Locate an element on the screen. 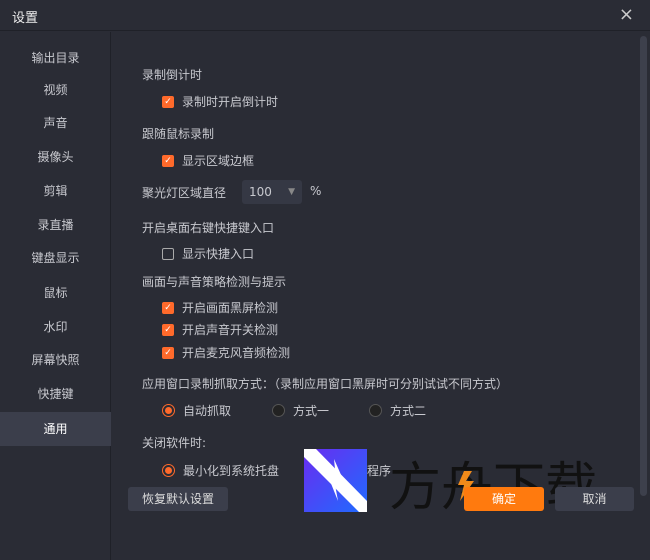 The height and width of the screenshot is (560, 650). sidebar-item-watermark: 水印 is located at coordinates (55, 327).